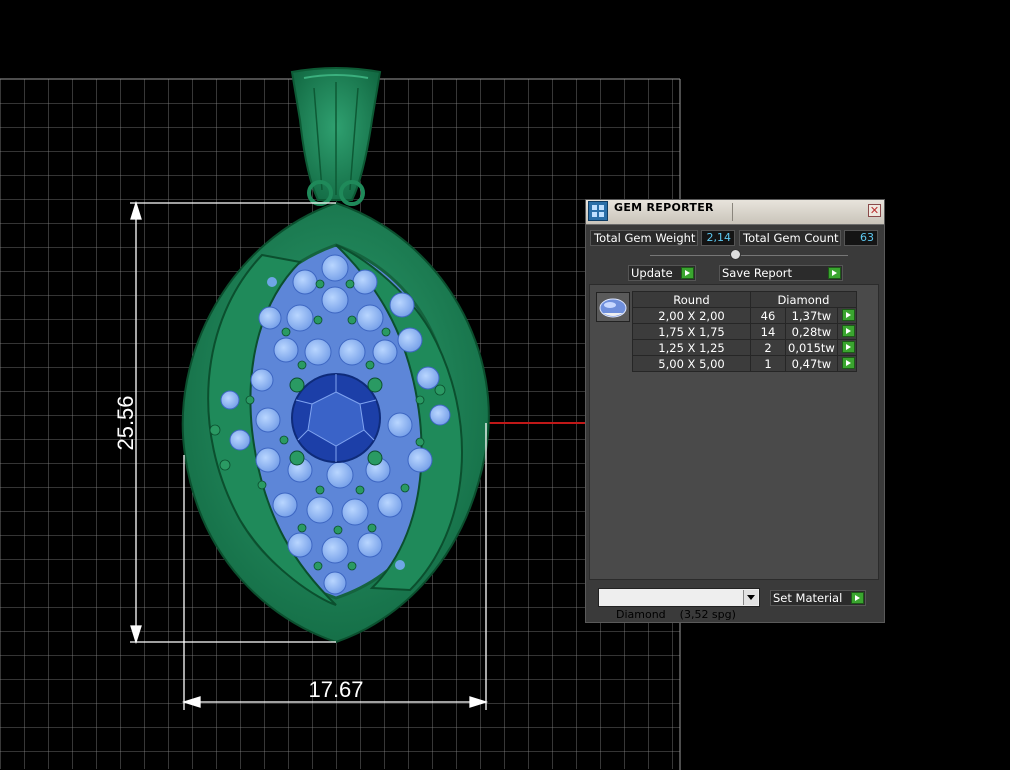  I want to click on save-report-button: Save Report, so click(781, 273).